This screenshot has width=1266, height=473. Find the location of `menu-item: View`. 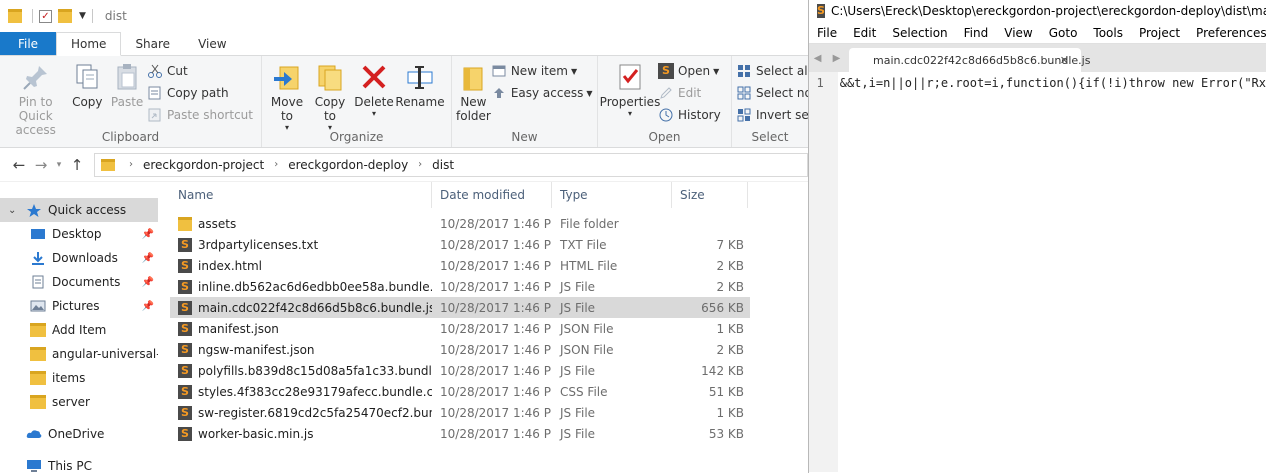

menu-item: View is located at coordinates (1018, 33).